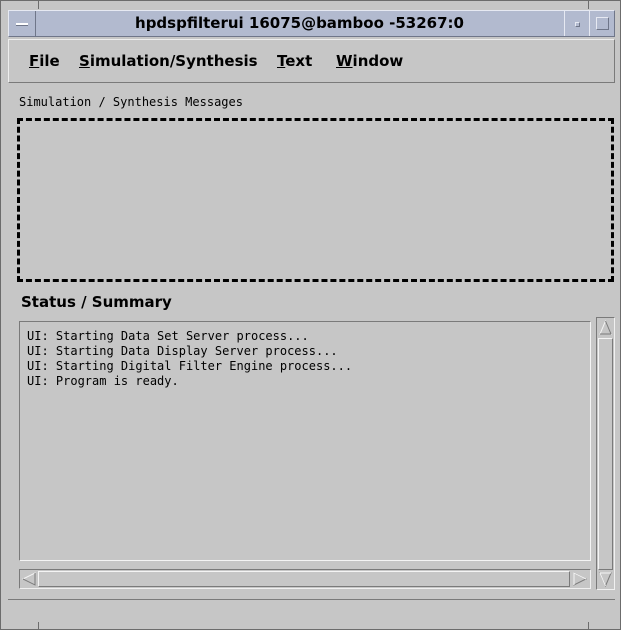 This screenshot has height=630, width=621. I want to click on menu-mnemonic: T, so click(281, 61).